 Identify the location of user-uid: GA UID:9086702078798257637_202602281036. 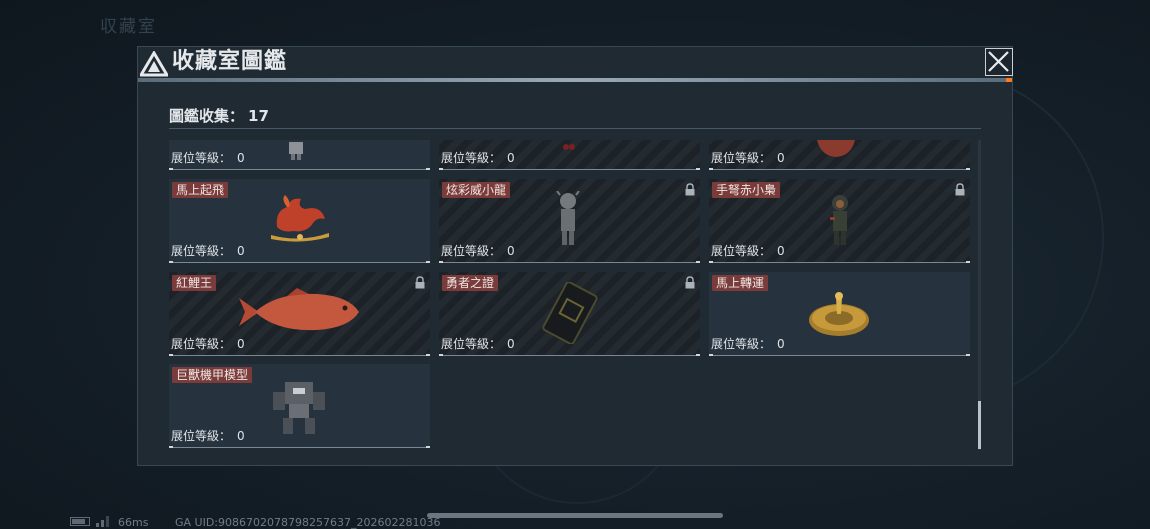
(308, 522).